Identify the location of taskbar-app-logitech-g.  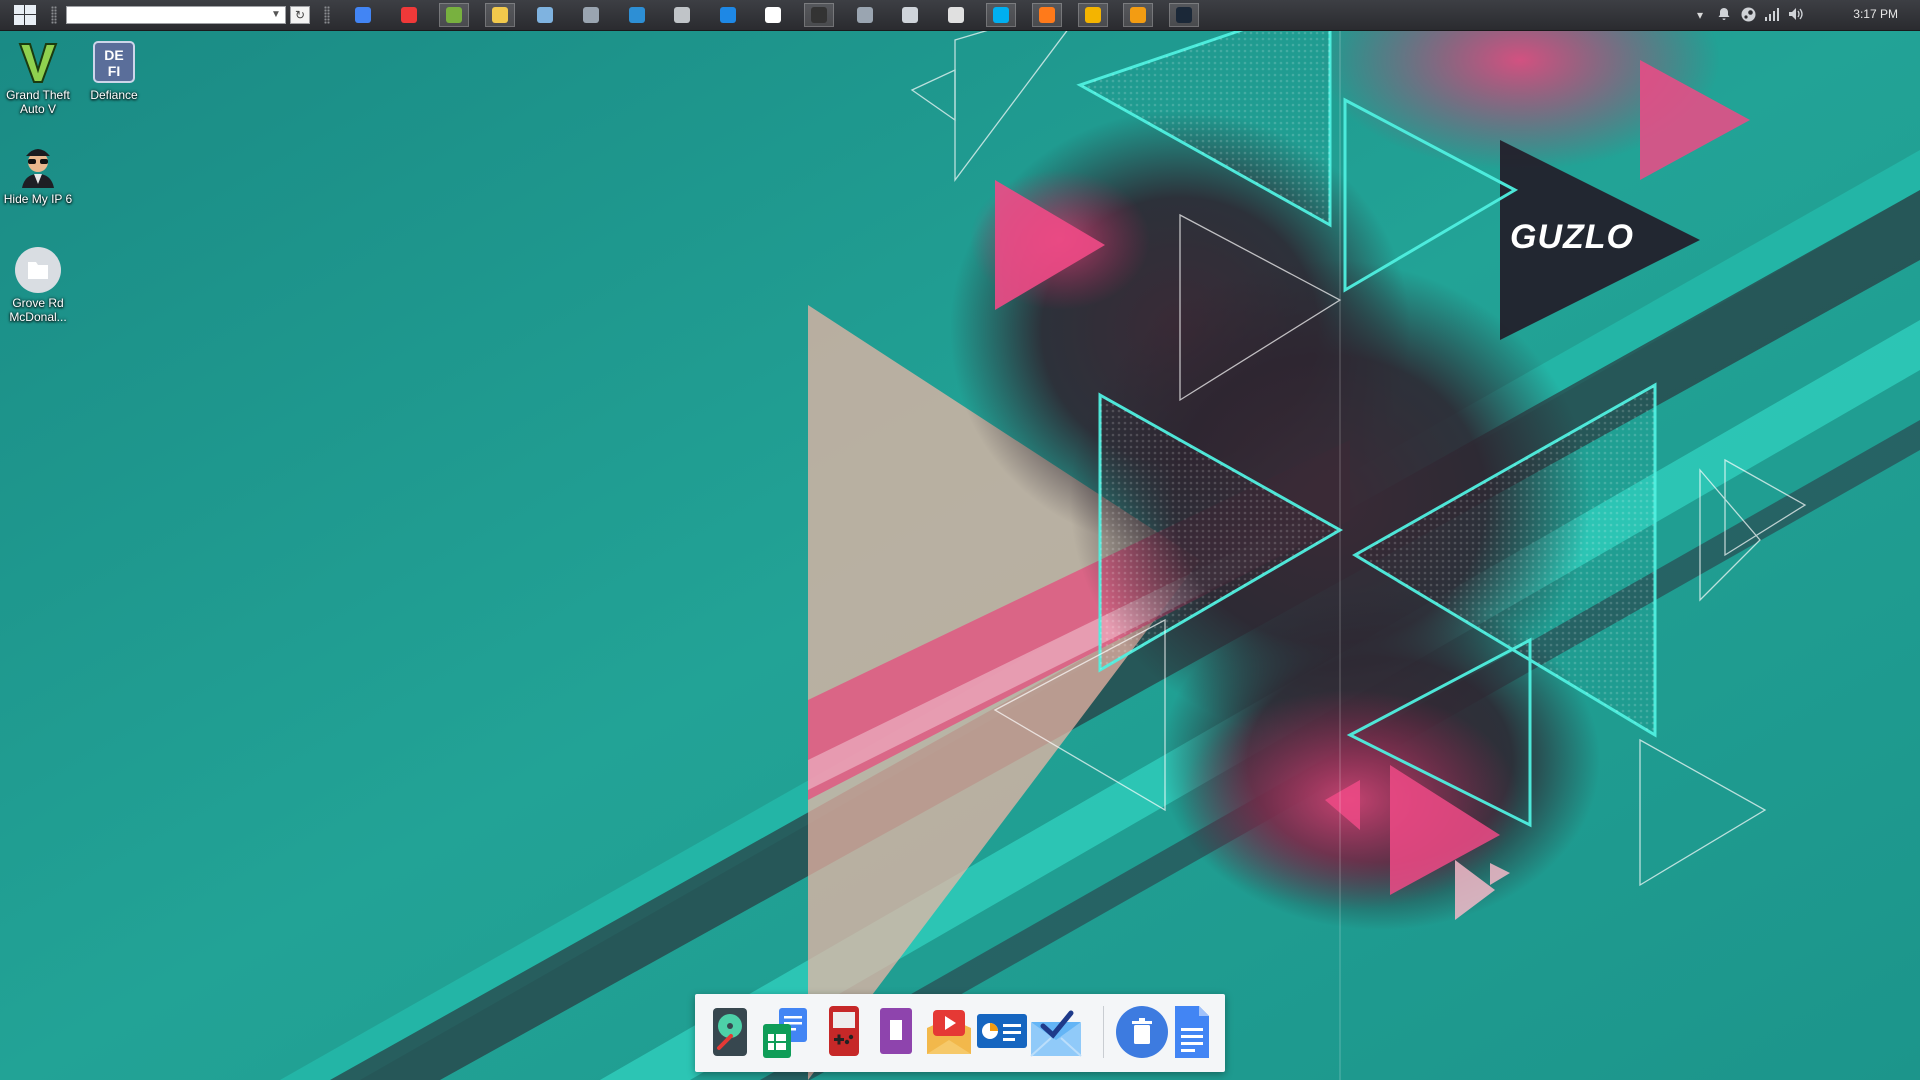
(773, 15).